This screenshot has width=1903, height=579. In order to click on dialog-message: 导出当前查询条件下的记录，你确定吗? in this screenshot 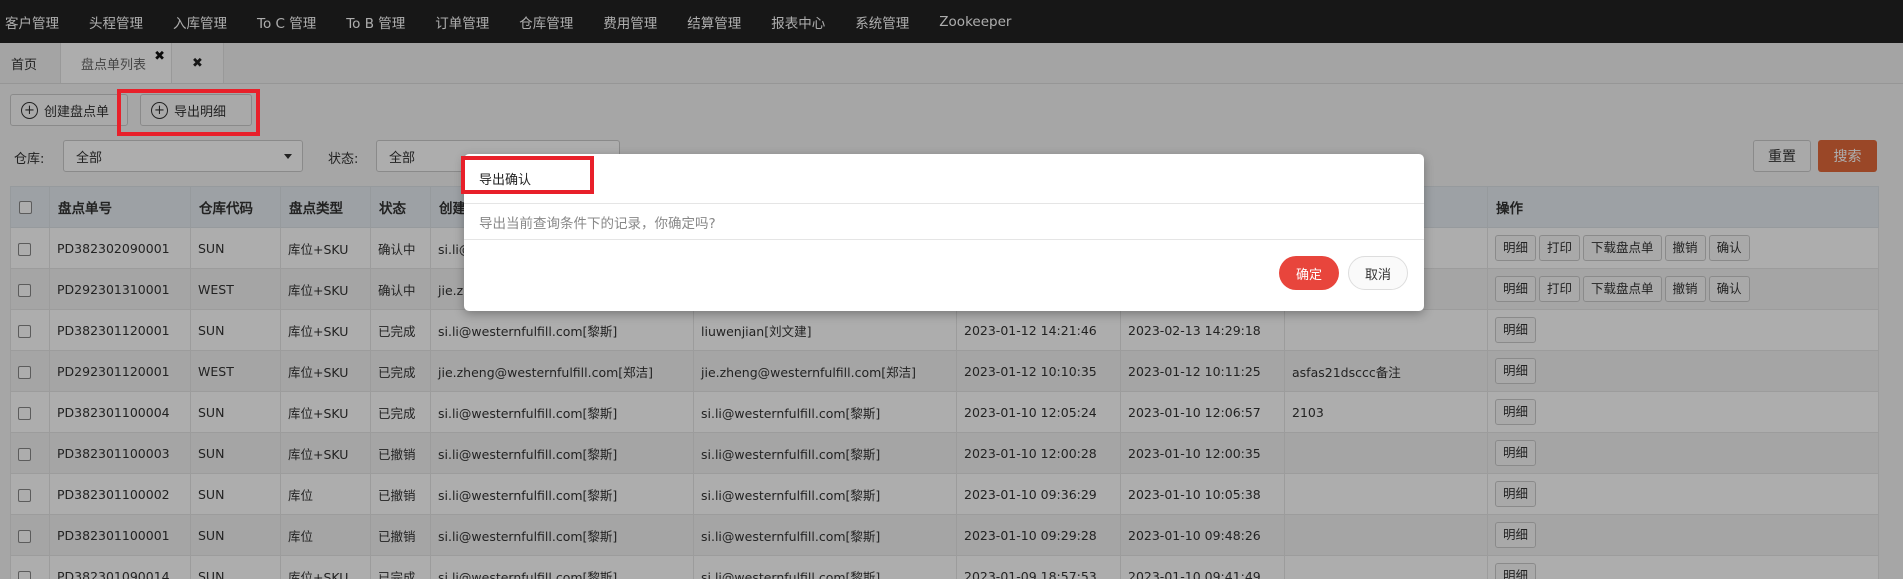, I will do `click(944, 222)`.